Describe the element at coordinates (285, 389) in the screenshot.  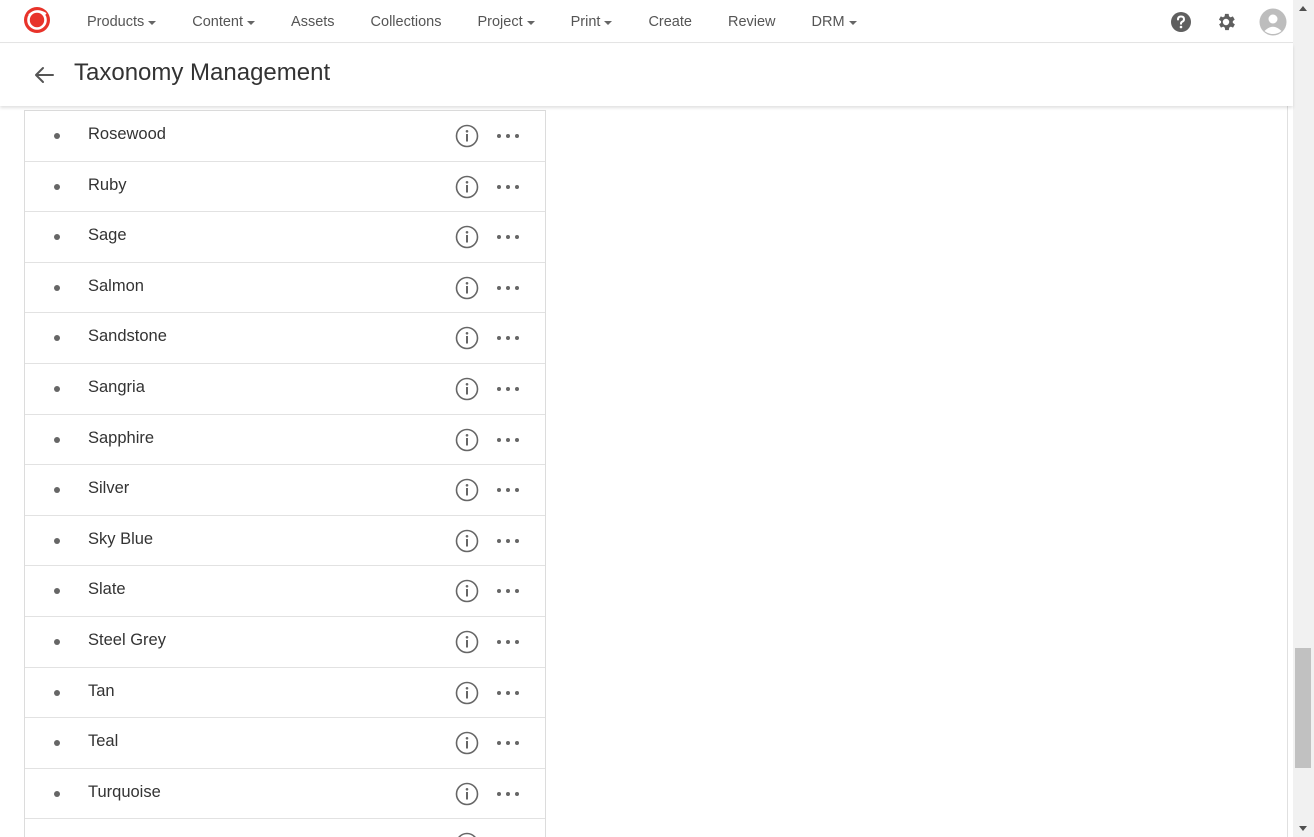
I see `tree-row: Sangria` at that location.